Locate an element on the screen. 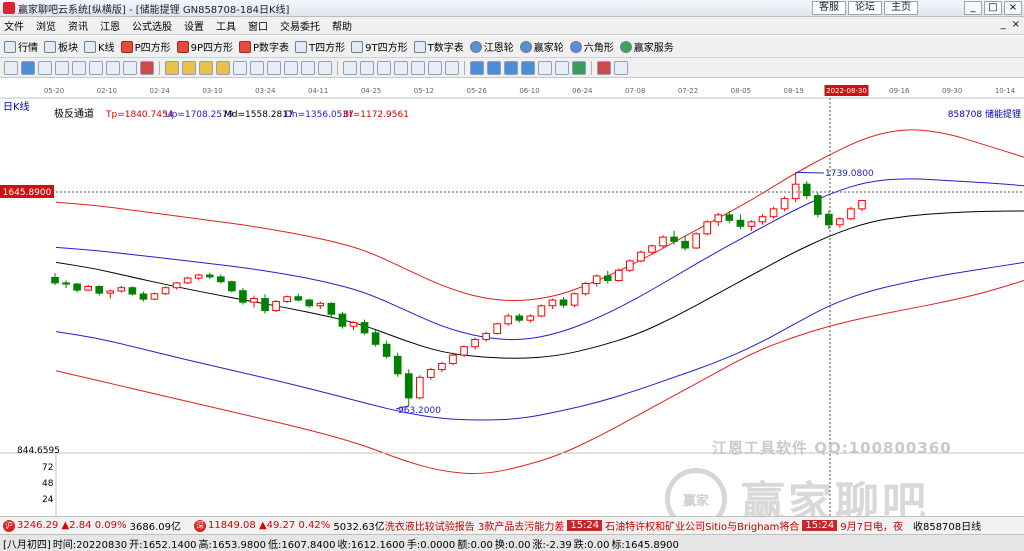  child-minimize-button: _ is located at coordinates (1003, 24).